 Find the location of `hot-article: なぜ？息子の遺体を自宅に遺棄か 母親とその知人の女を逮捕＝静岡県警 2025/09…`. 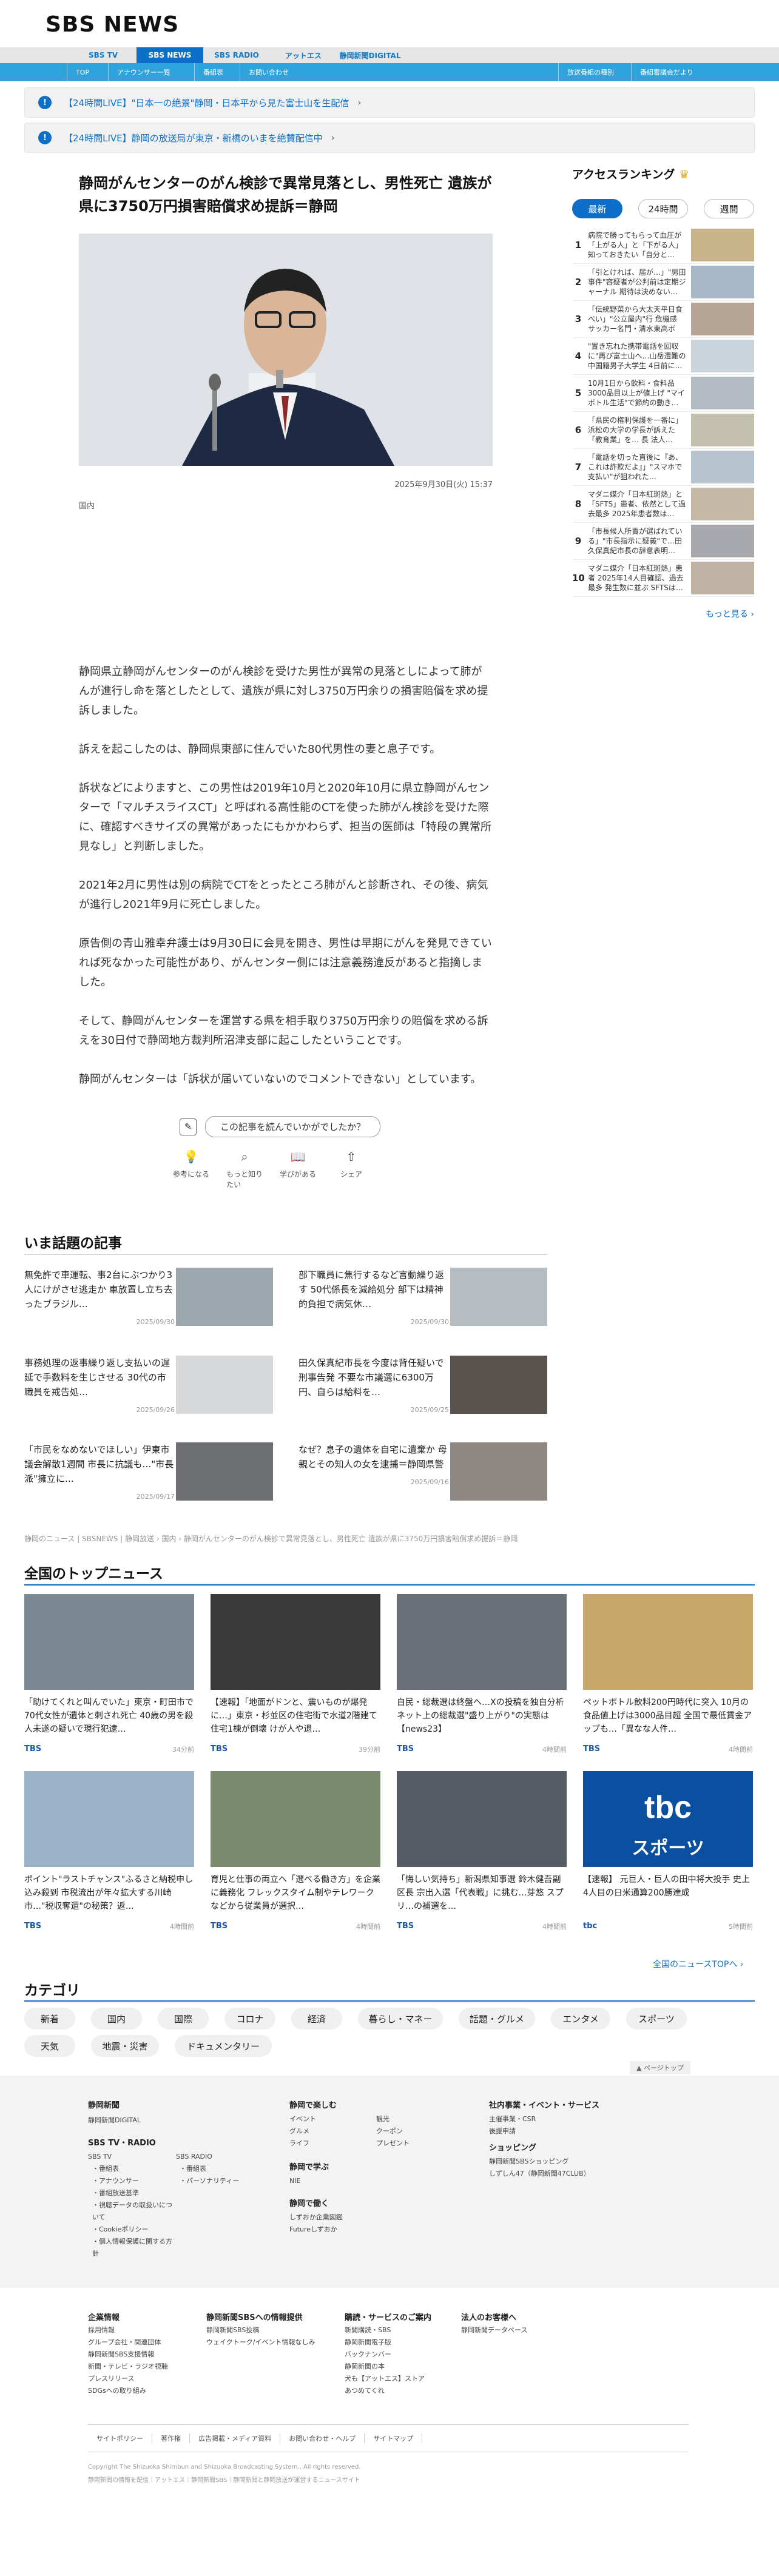

hot-article: なぜ？息子の遺体を自宅に遺棄か 母親とその知人の女を逮捕＝静岡県警 2025/09… is located at coordinates (422, 1478).